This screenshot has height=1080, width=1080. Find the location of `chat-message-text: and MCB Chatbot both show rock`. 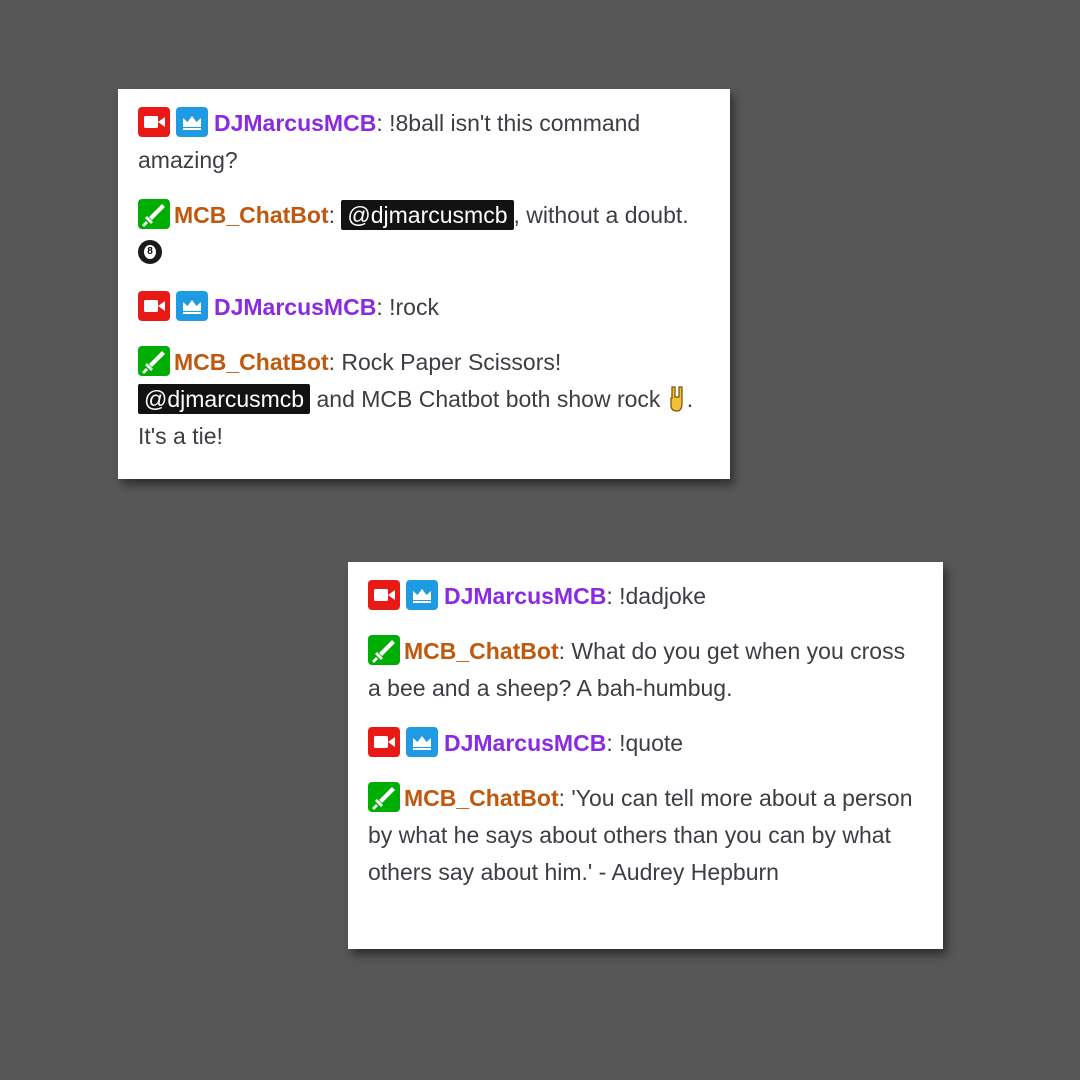

chat-message-text: and MCB Chatbot both show rock is located at coordinates (488, 399).